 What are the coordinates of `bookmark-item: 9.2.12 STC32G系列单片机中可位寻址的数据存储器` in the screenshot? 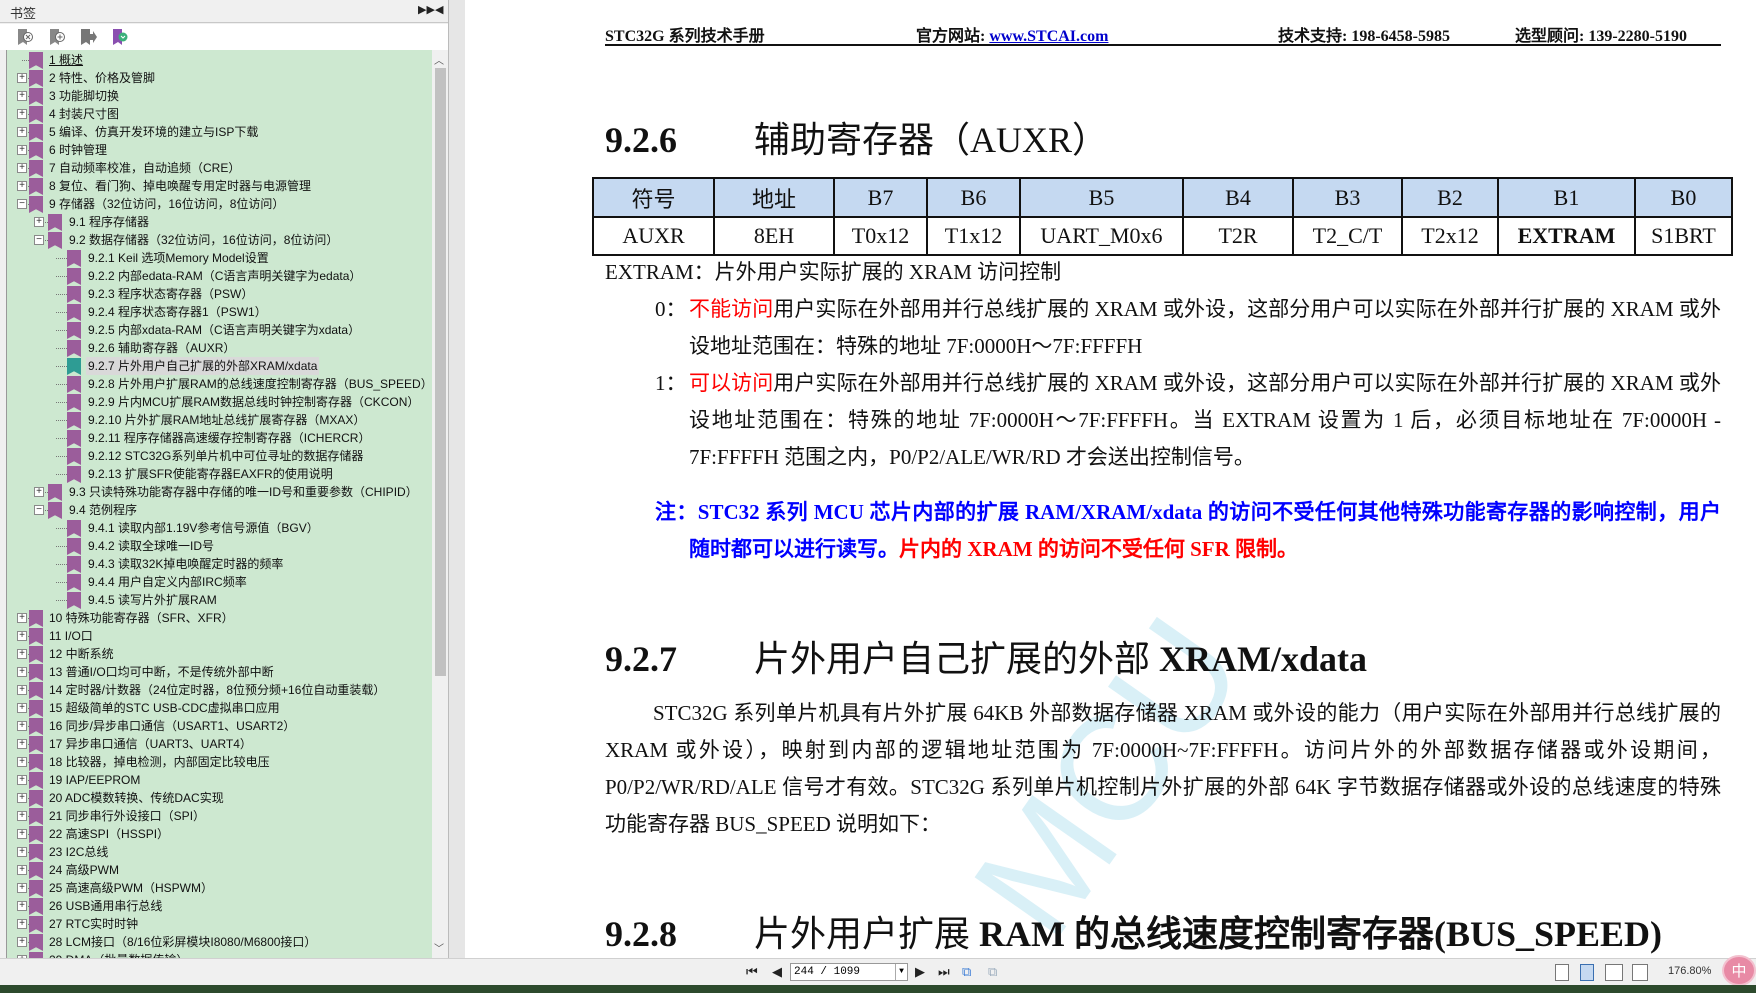 It's located at (219, 456).